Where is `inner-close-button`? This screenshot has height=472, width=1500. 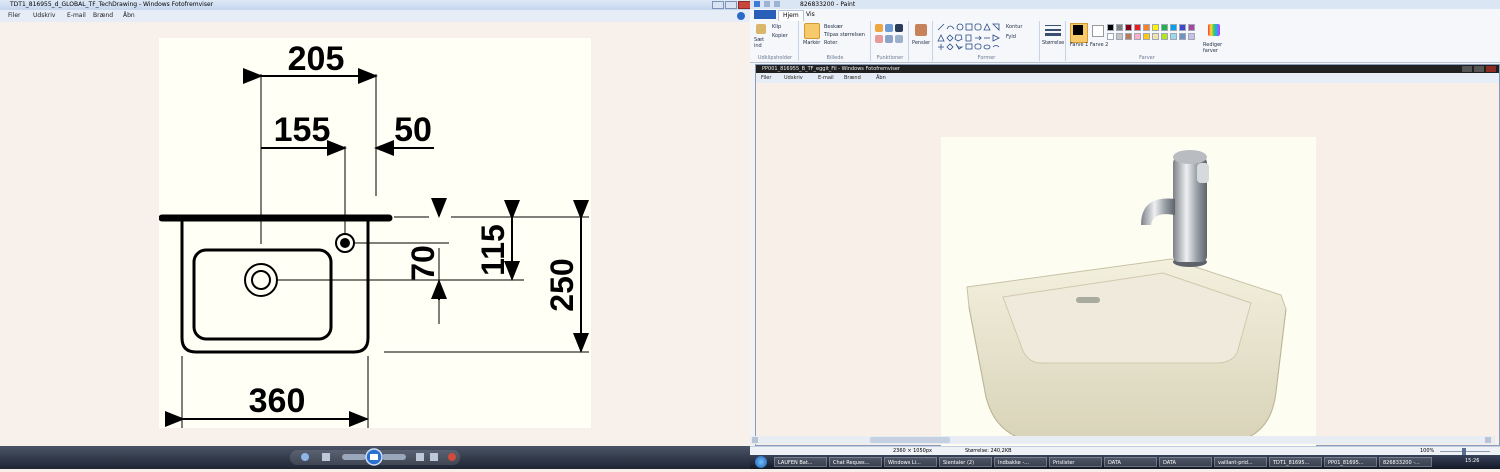
inner-close-button is located at coordinates (1491, 69).